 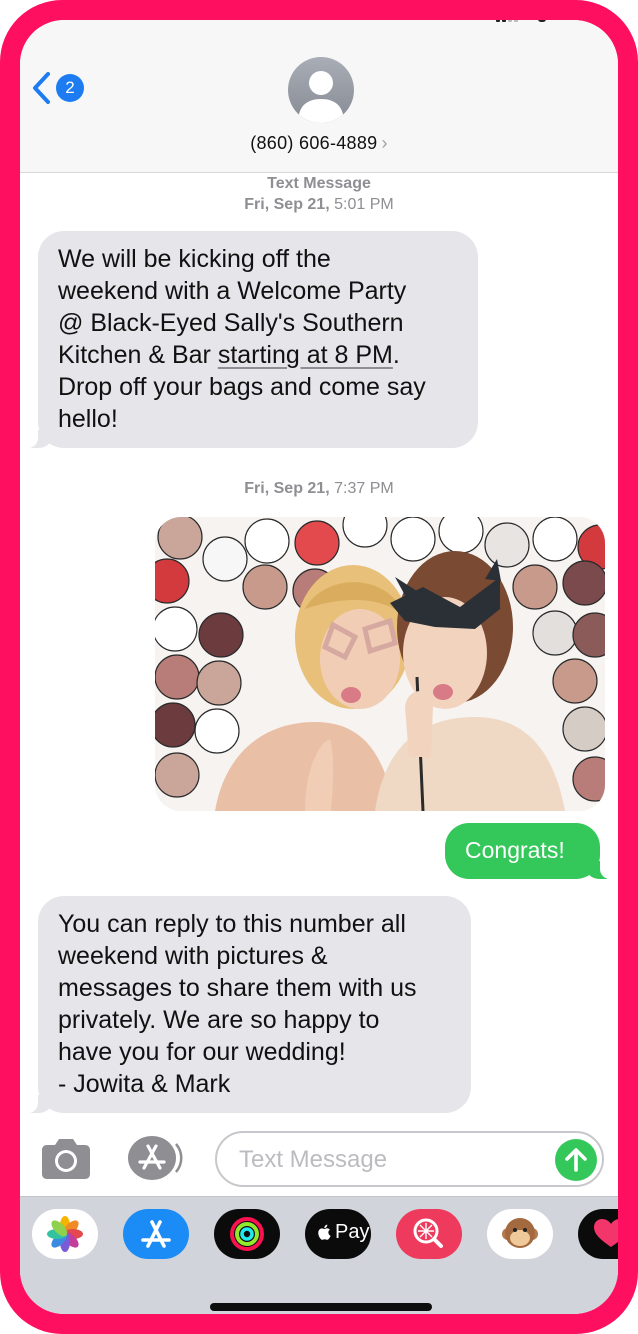 I want to click on status-signal-fragment, so click(x=524, y=23).